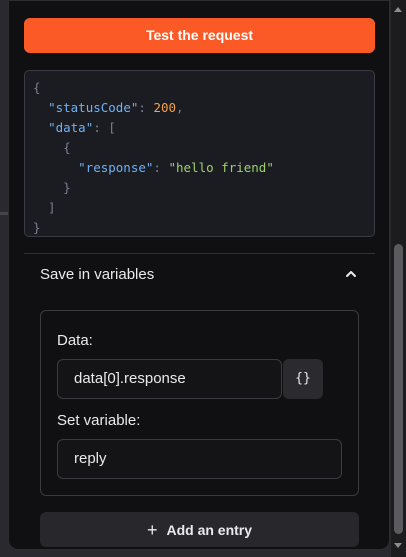 The width and height of the screenshot is (406, 557). I want to click on plus-icon: +, so click(152, 529).